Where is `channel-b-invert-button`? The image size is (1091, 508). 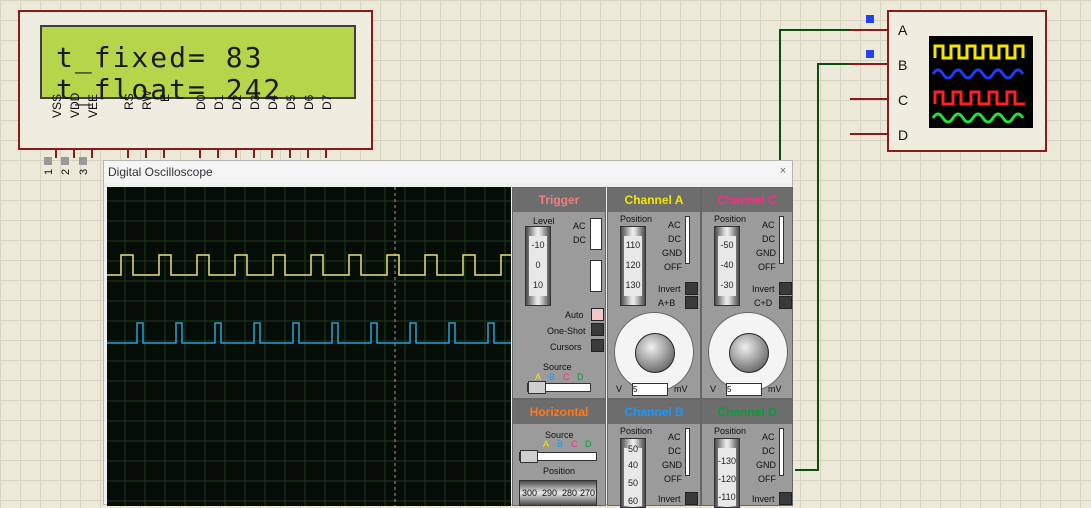
channel-b-invert-button is located at coordinates (691, 498).